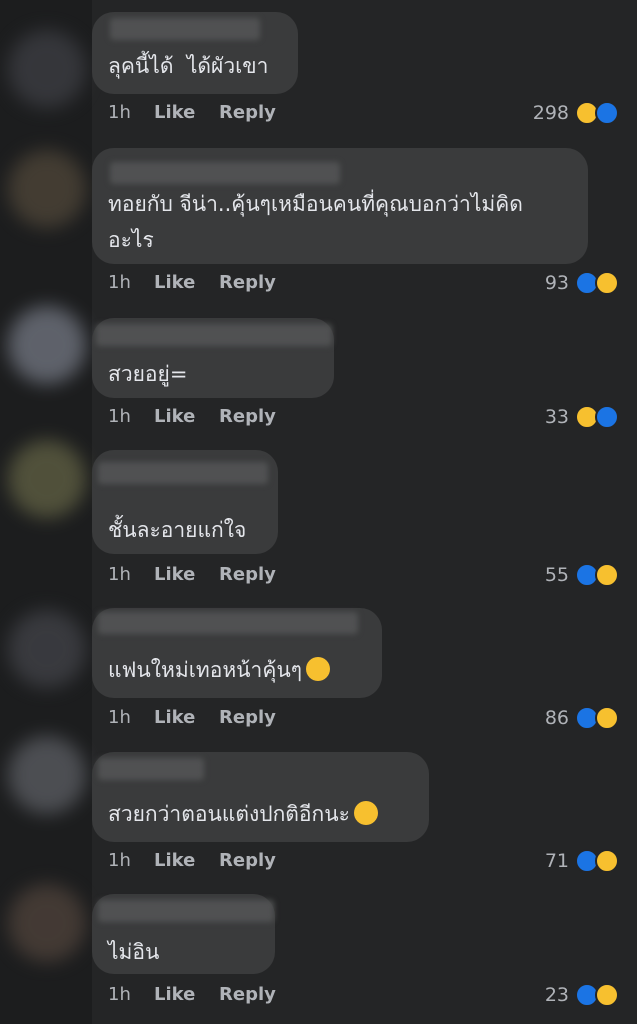 The image size is (637, 1024). What do you see at coordinates (177, 530) in the screenshot?
I see `comment-text: ชั้นละอายแก่ใจ` at bounding box center [177, 530].